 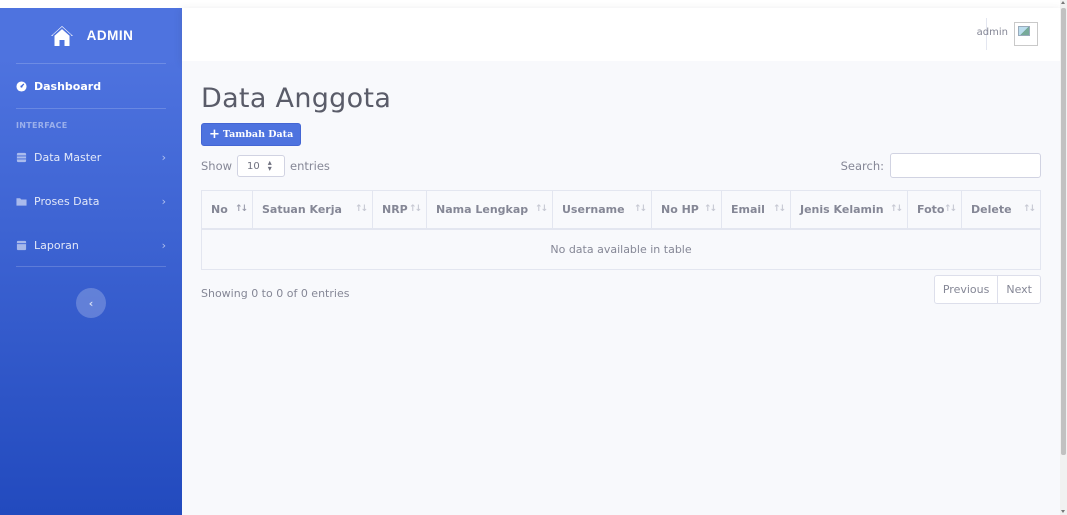 I want to click on sidebar-toggle-button: ‹, so click(x=91, y=303).